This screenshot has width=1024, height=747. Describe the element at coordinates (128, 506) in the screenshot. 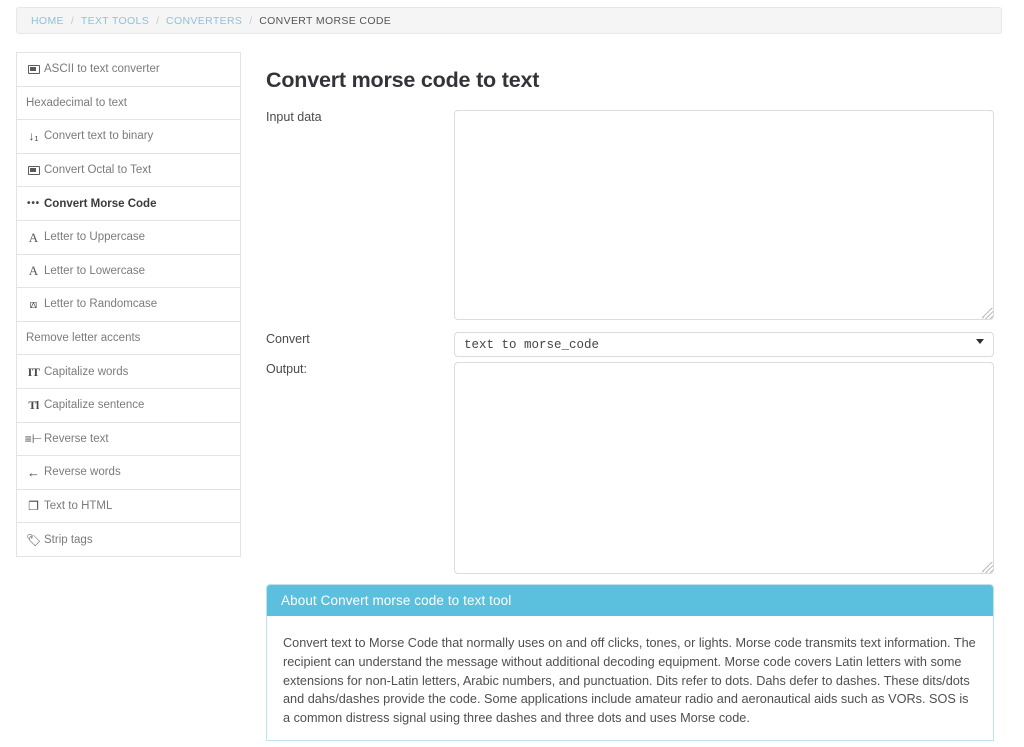

I see `sidebar-item-text-to-html: ❐ Text to HTML` at that location.